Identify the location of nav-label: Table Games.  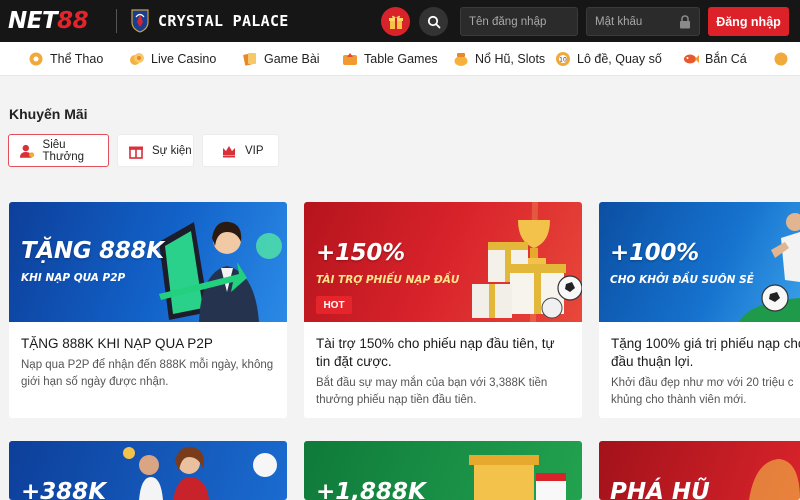
(401, 59).